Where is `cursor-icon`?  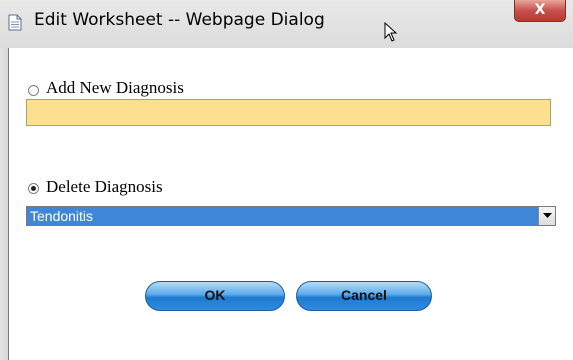 cursor-icon is located at coordinates (391, 32).